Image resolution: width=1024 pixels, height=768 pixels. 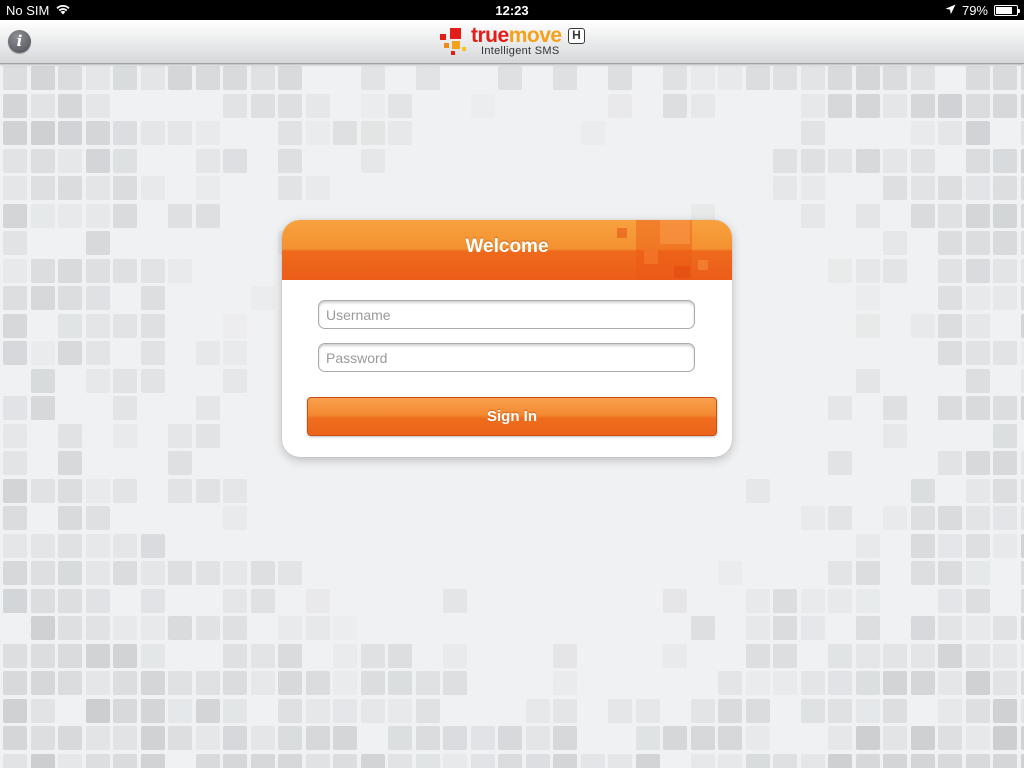 I want to click on location-arrow-icon, so click(x=950, y=10).